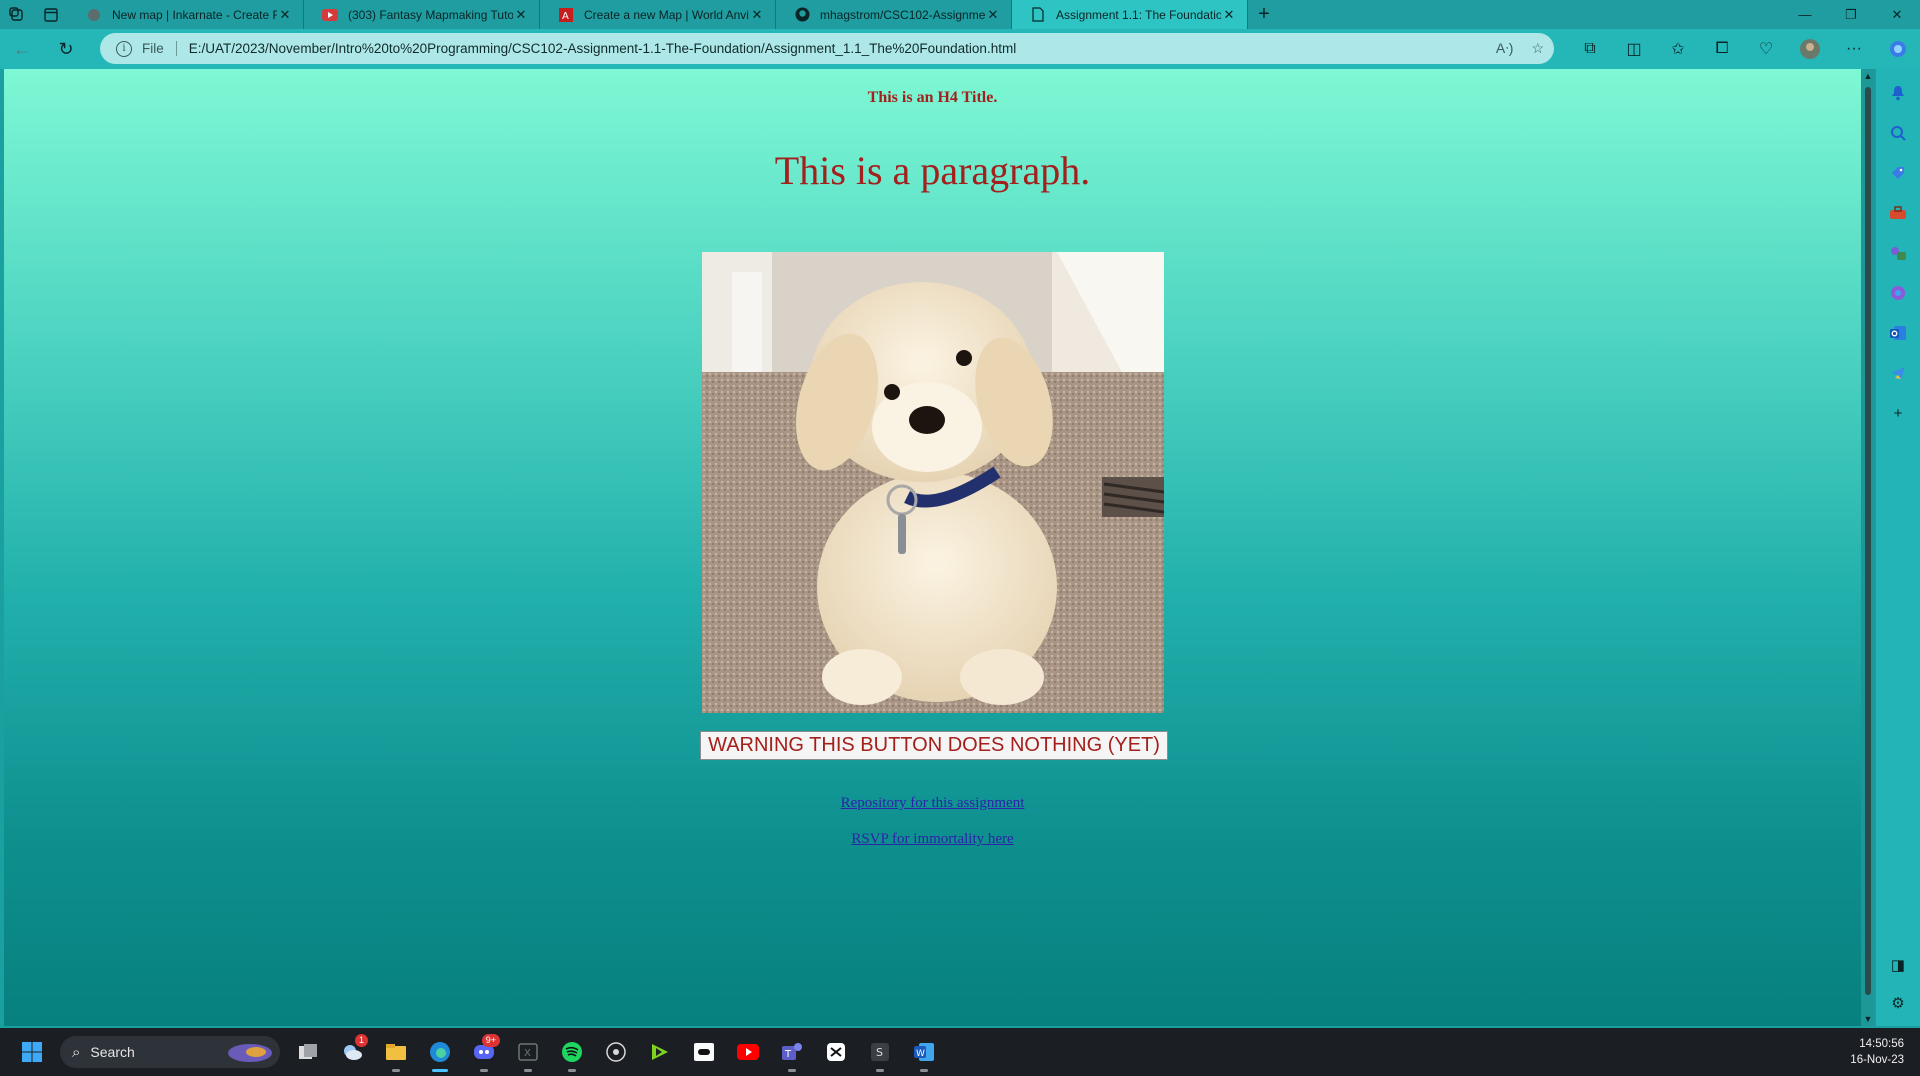 This screenshot has width=1920, height=1076. What do you see at coordinates (932, 803) in the screenshot?
I see `repository-link: Repository for this assignment` at bounding box center [932, 803].